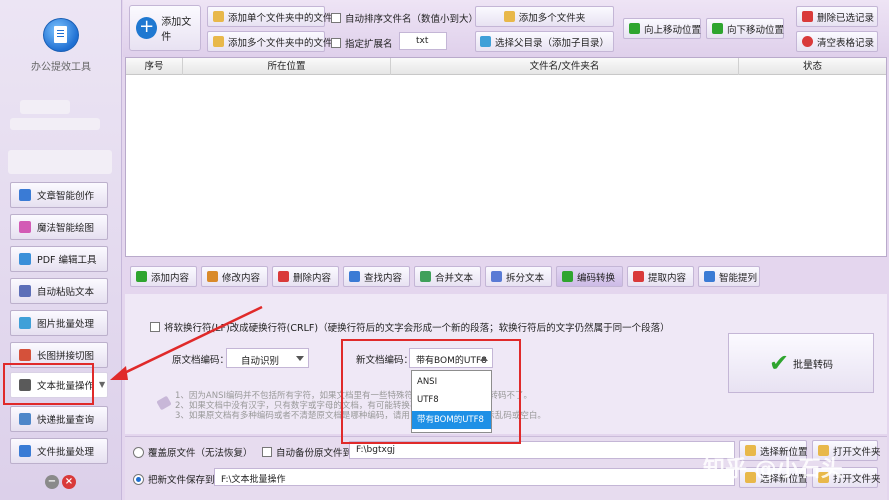  Describe the element at coordinates (234, 276) in the screenshot. I see `function-tab: 修改内容` at that location.